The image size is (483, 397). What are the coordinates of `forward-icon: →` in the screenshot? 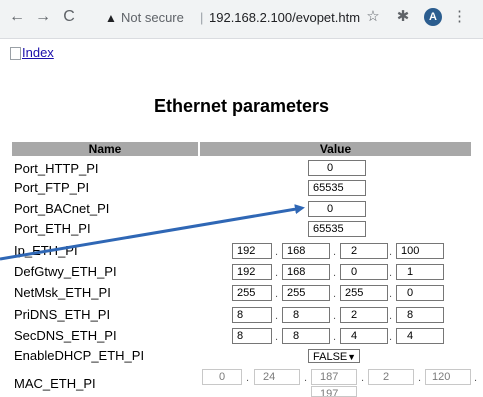 It's located at (43, 17).